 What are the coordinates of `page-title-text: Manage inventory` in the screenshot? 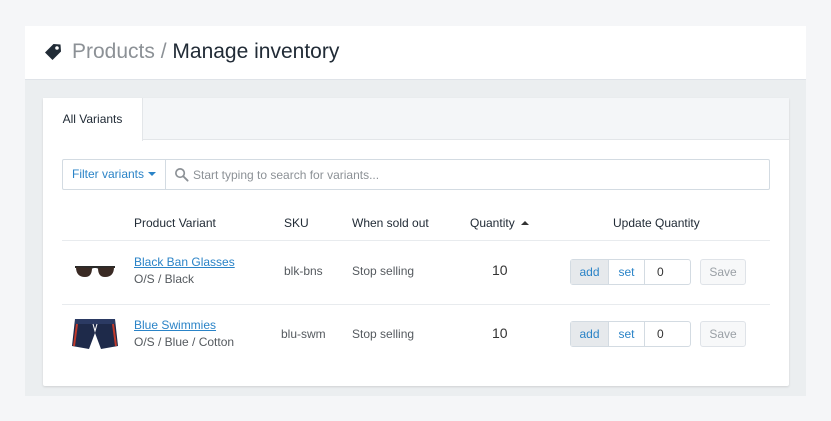 It's located at (256, 51).